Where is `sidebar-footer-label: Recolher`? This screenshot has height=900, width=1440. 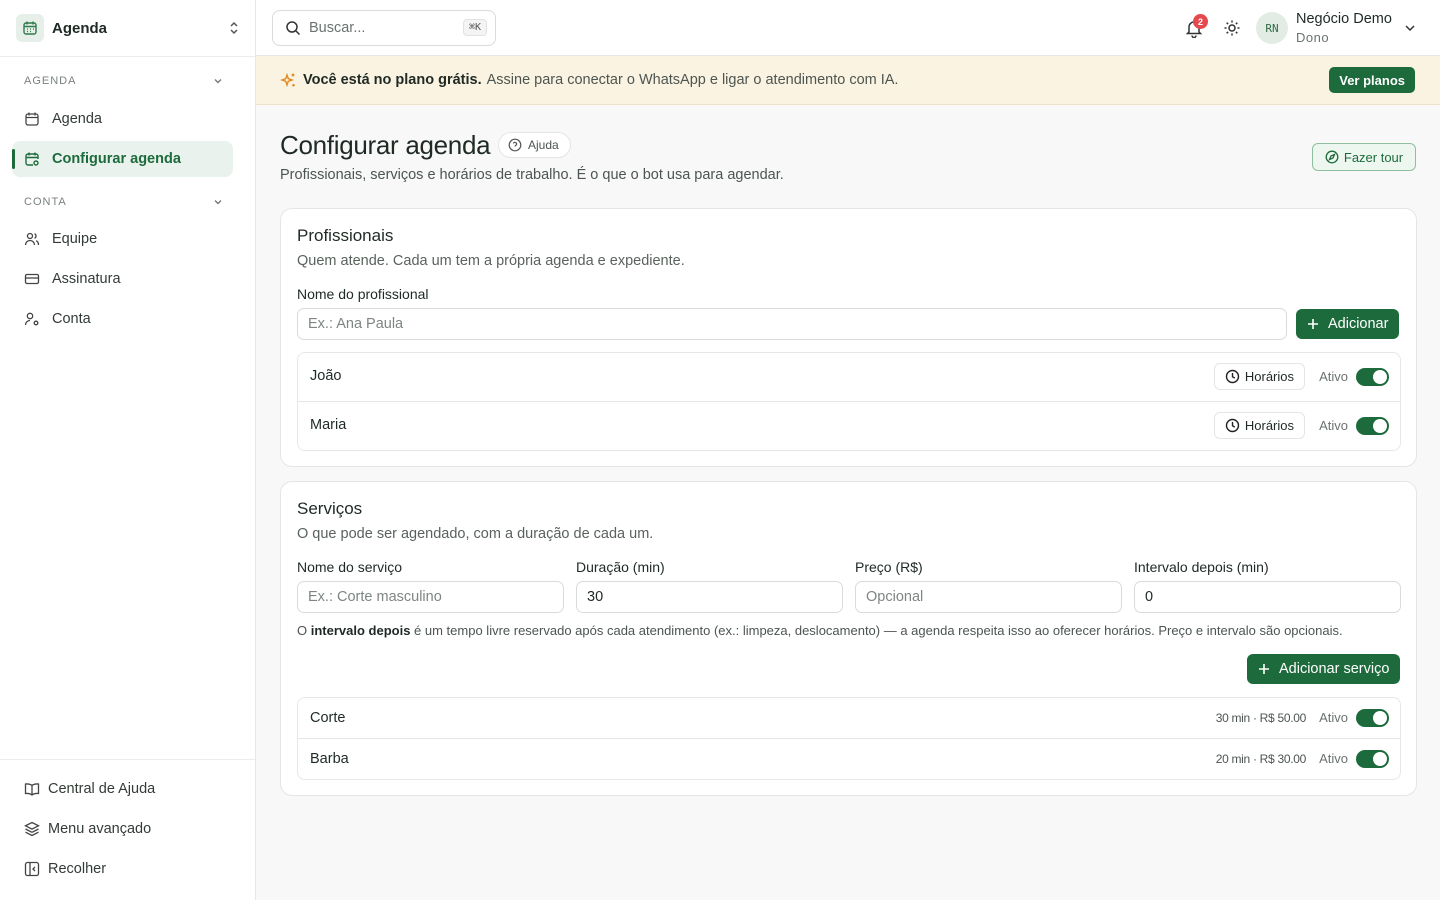
sidebar-footer-label: Recolher is located at coordinates (77, 869).